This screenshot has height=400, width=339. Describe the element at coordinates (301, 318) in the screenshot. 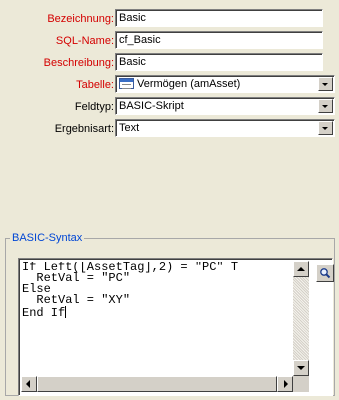

I see `vertical-scrollbar` at that location.